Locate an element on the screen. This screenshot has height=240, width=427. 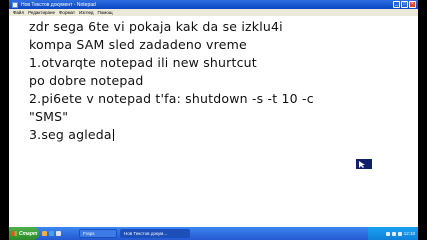
desktop-icon is located at coordinates (58, 233).